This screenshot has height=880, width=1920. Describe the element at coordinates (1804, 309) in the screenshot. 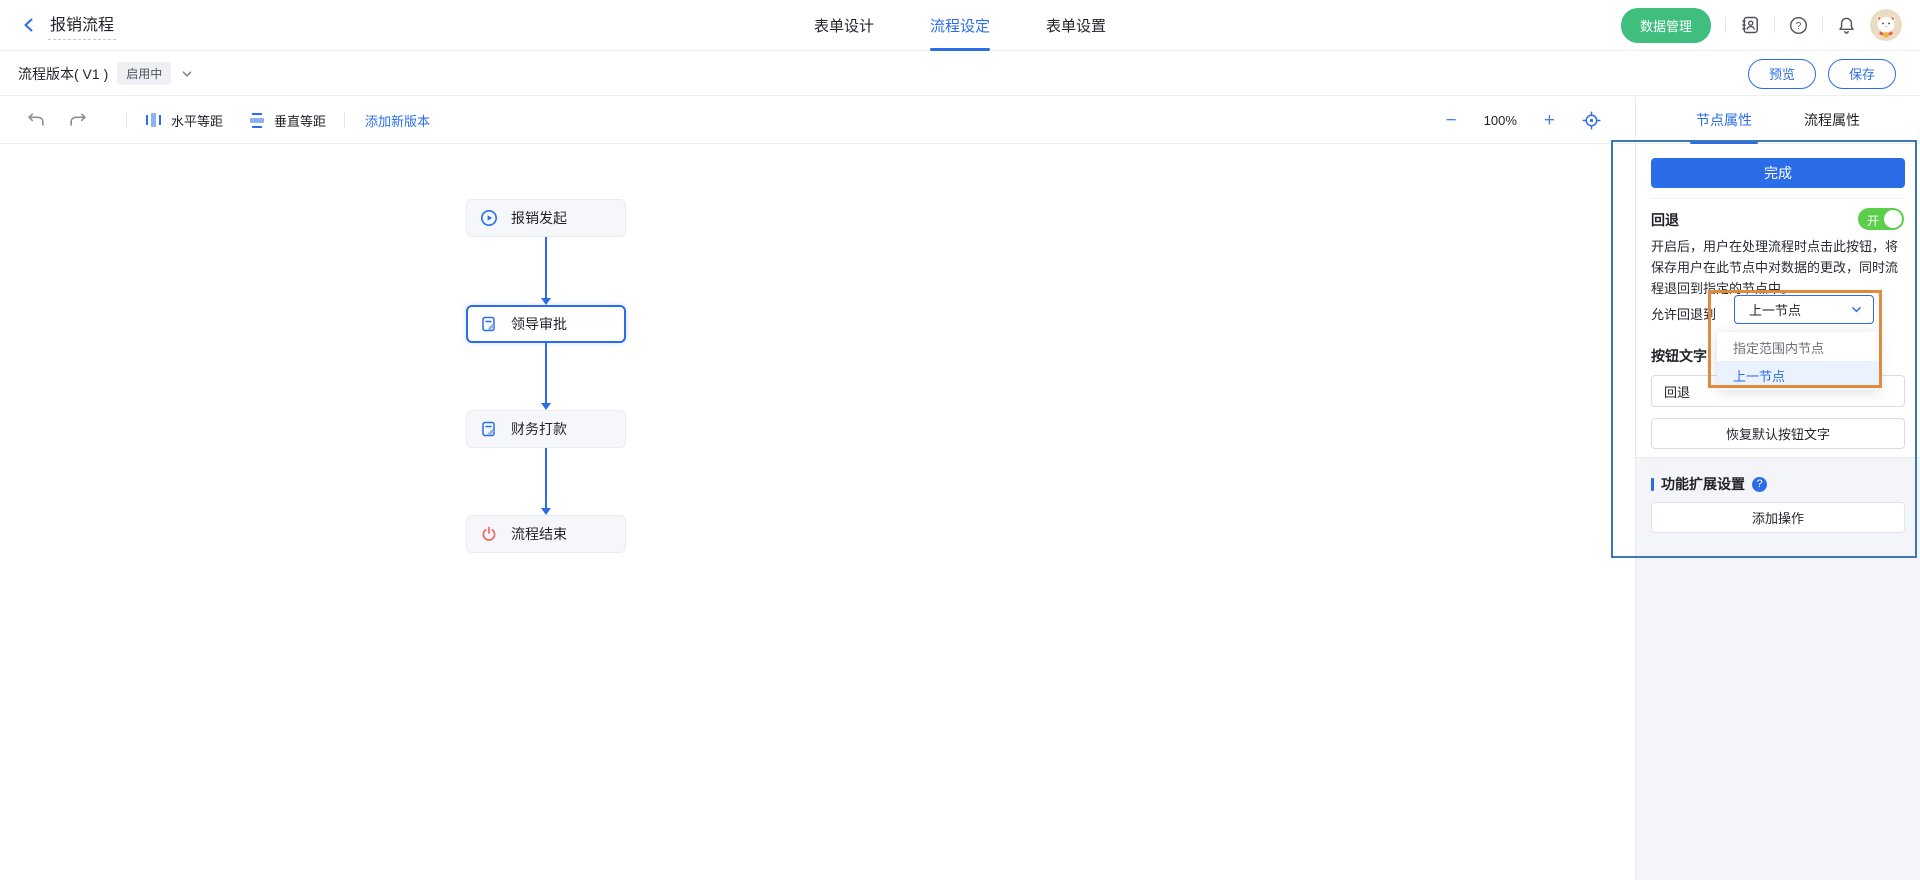

I see `rollback-target-select: 上一节点` at that location.